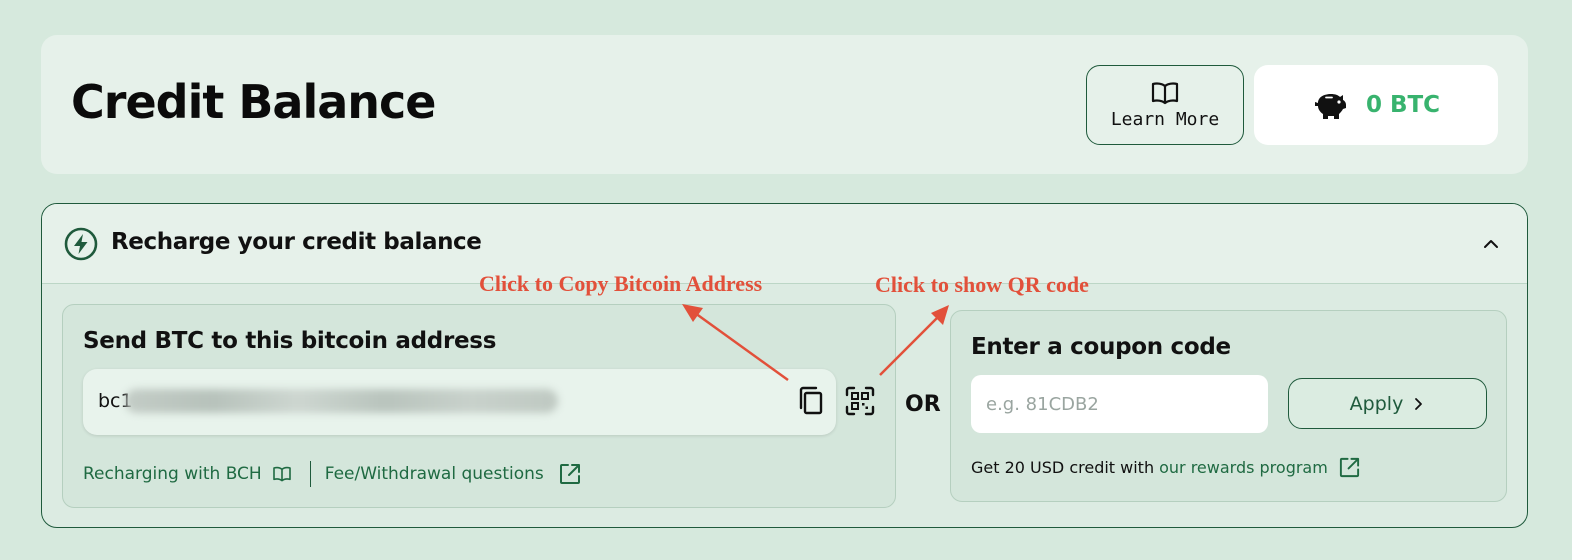 The width and height of the screenshot is (1572, 560). I want to click on bitcoin-address-field: bc1, so click(459, 402).